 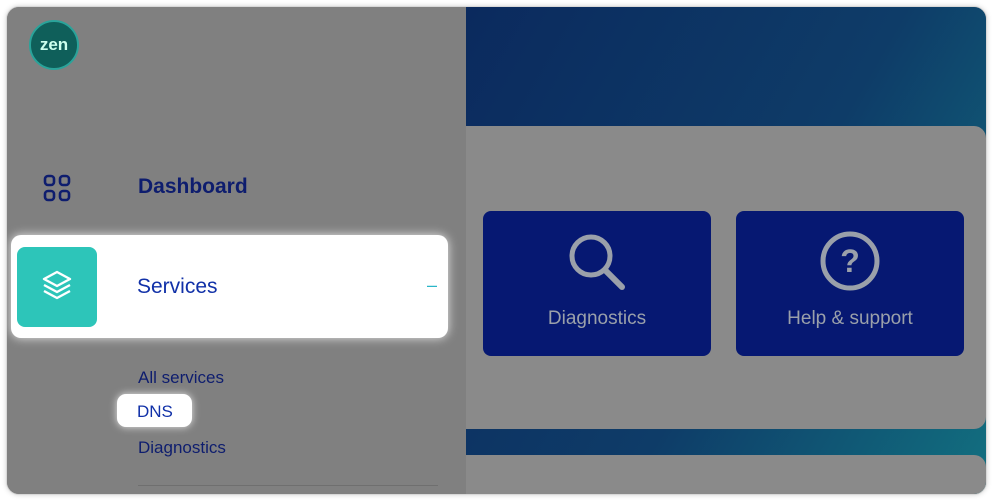 What do you see at coordinates (181, 378) in the screenshot?
I see `nav-subitem-all-services: All services` at bounding box center [181, 378].